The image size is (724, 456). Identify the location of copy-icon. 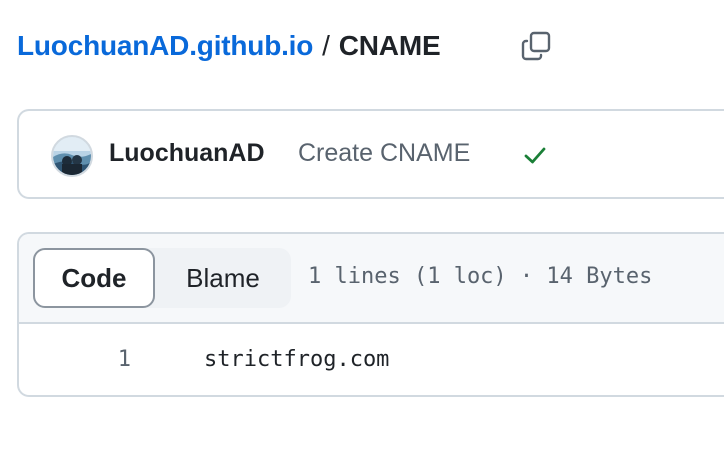
(536, 46).